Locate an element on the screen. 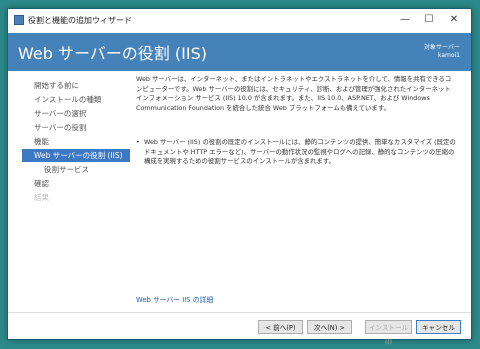  previous-button: < 前へ(P) is located at coordinates (280, 327).